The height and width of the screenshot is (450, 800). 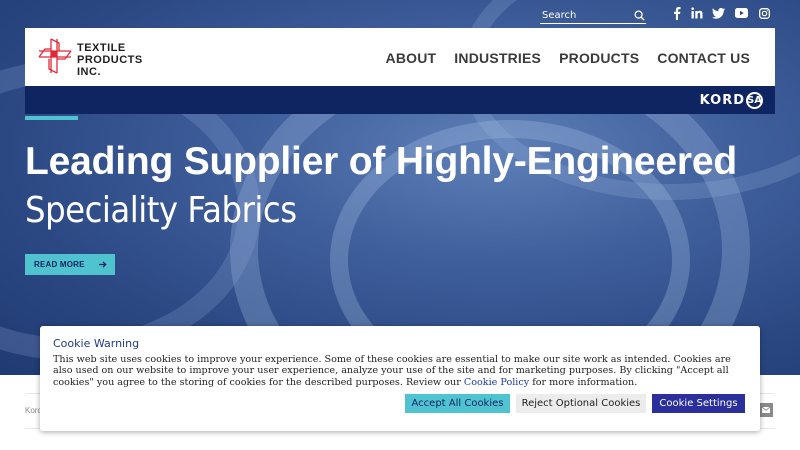 I want to click on arrow-right-icon, so click(x=102, y=264).